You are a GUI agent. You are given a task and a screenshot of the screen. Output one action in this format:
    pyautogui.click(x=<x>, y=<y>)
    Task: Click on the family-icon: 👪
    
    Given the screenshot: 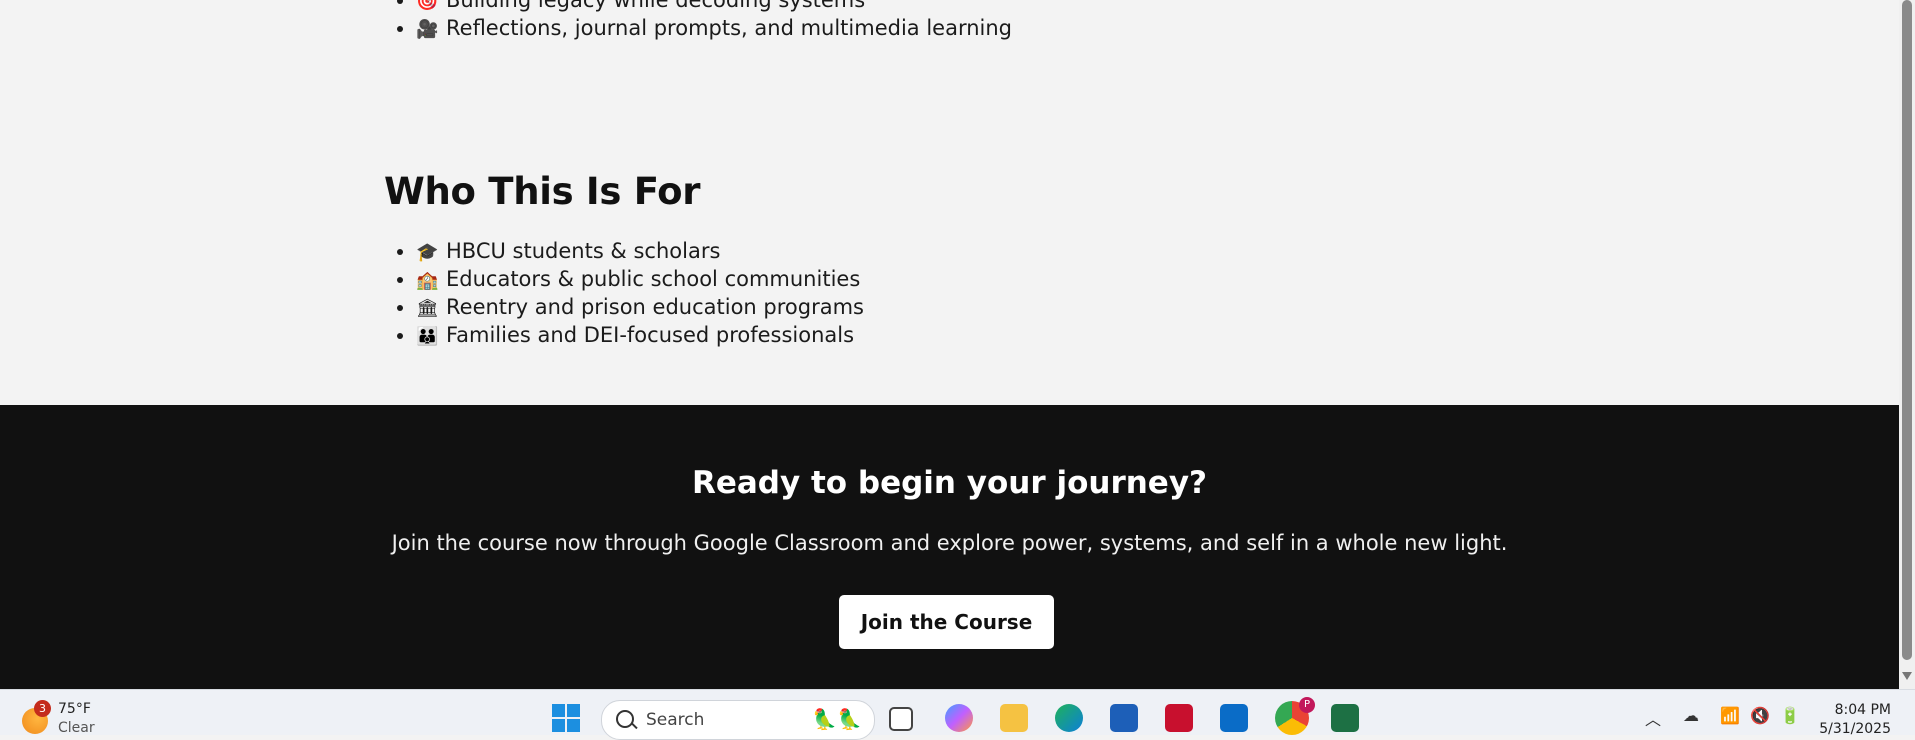 What is the action you would take?
    pyautogui.click(x=427, y=336)
    